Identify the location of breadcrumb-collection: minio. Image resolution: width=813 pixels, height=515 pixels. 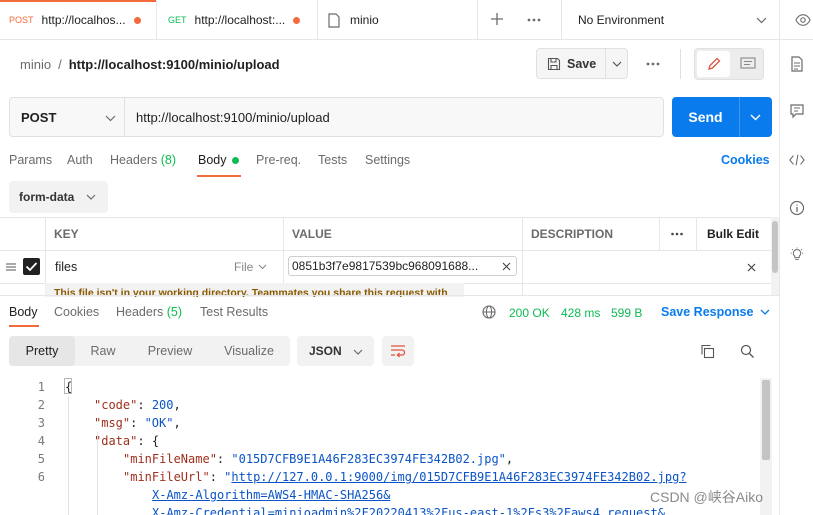
(35, 64).